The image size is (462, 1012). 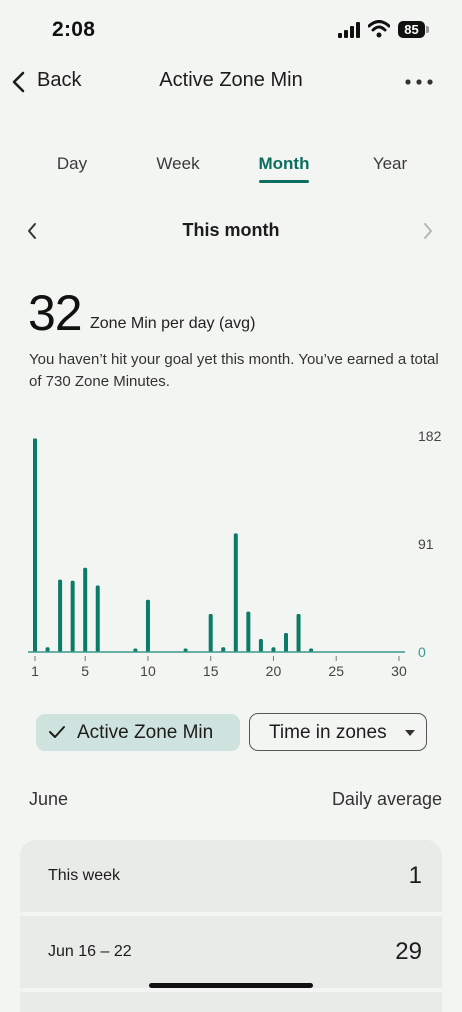 What do you see at coordinates (90, 951) in the screenshot?
I see `list-item-label: Jun 16 – 22` at bounding box center [90, 951].